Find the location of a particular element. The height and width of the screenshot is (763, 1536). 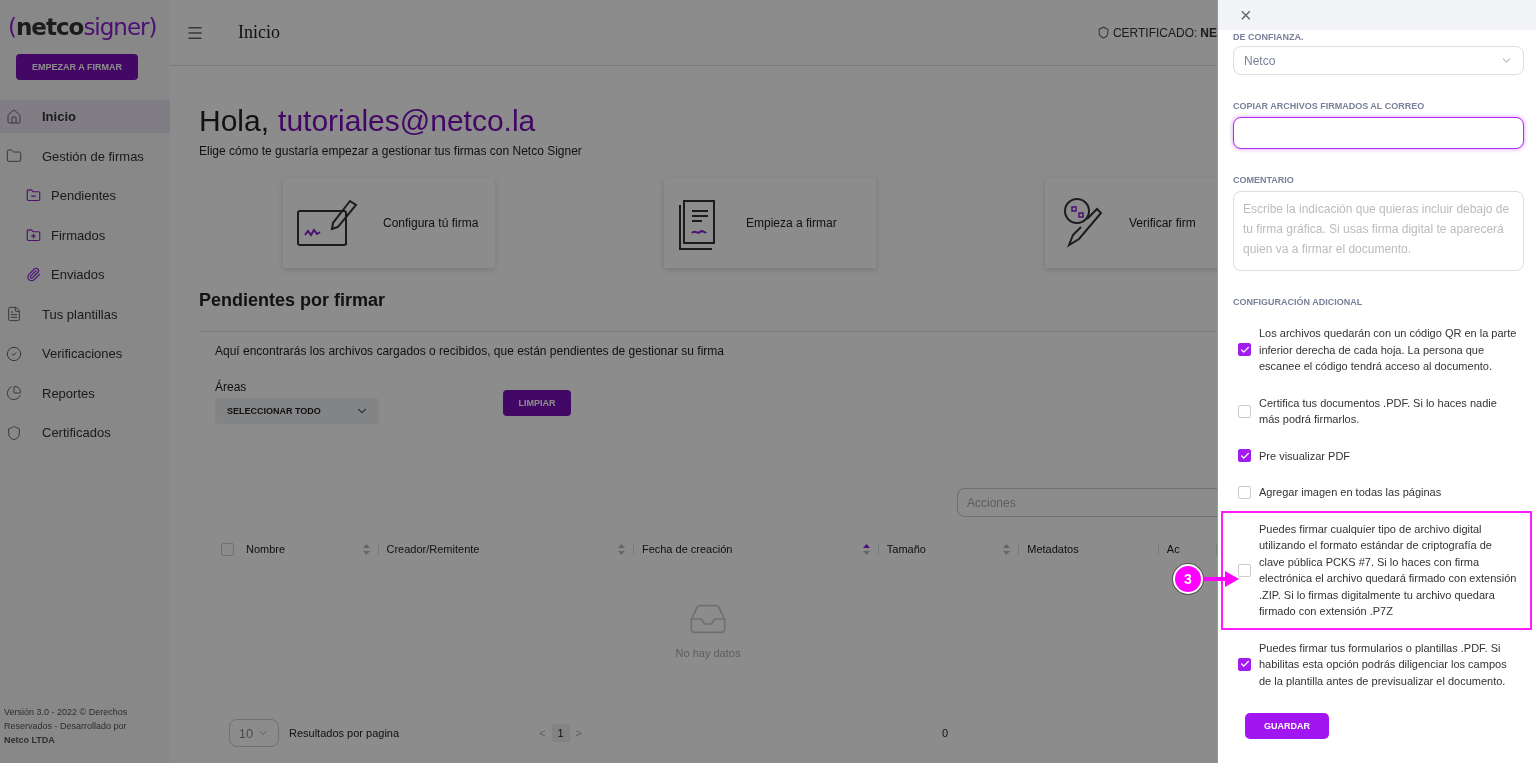

page-number: 1 is located at coordinates (560, 733).